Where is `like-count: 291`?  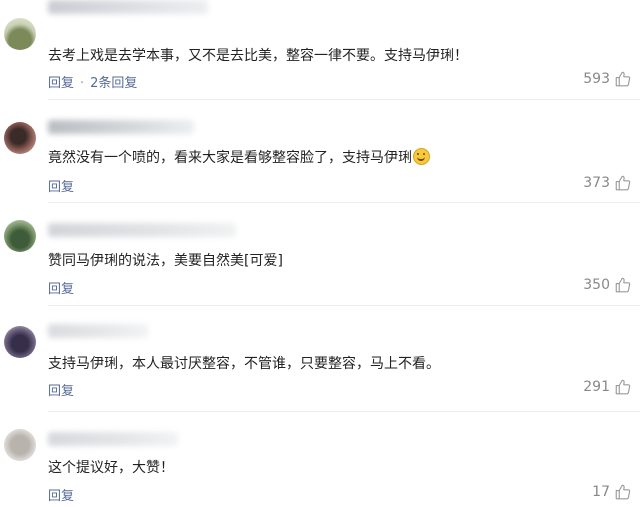
like-count: 291 is located at coordinates (596, 387).